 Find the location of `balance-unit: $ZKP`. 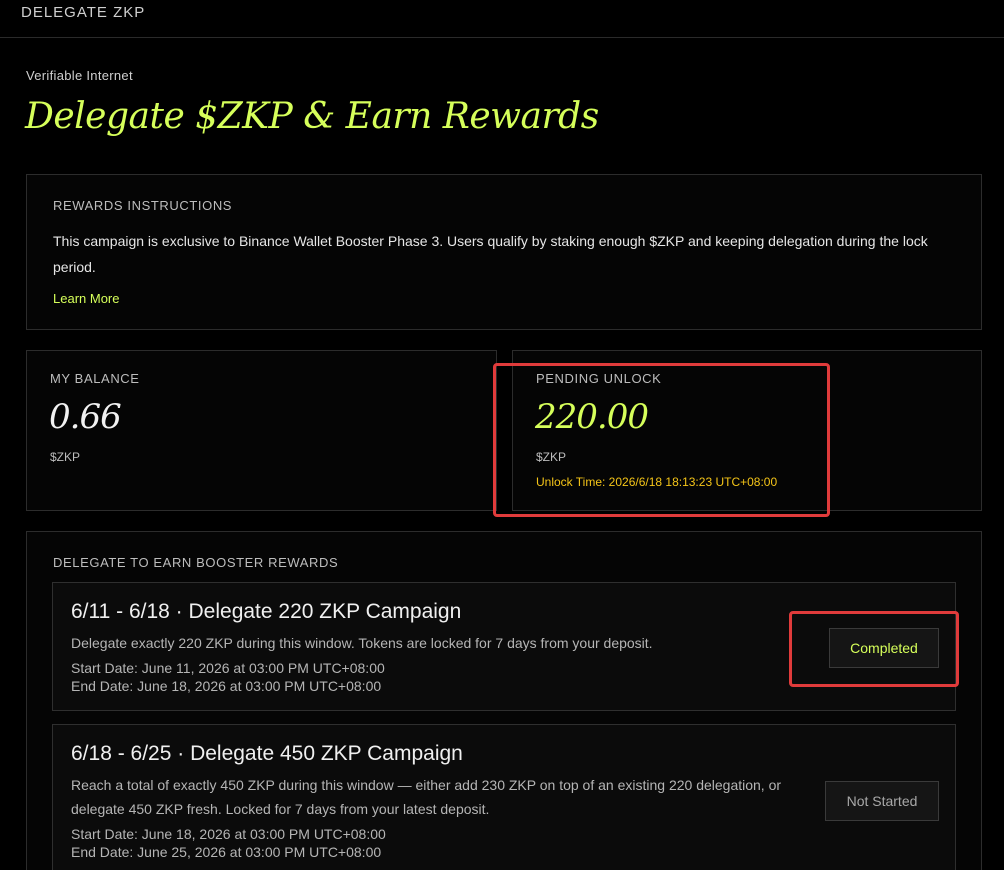

balance-unit: $ZKP is located at coordinates (65, 457).